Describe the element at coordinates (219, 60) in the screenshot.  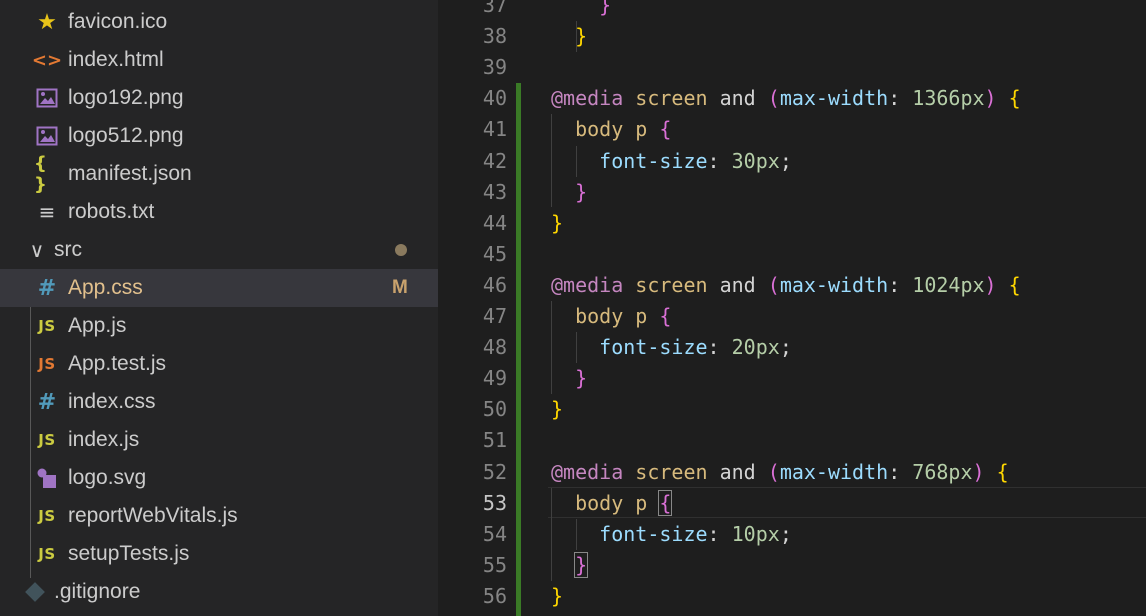
I see `file-index-html: <> index.html` at that location.